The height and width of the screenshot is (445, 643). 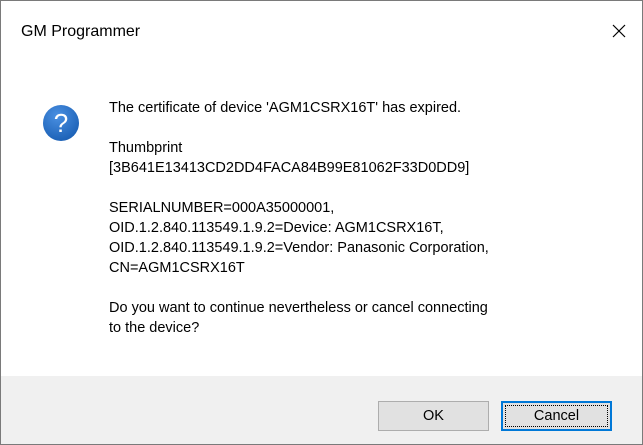 I want to click on close-icon, so click(x=619, y=31).